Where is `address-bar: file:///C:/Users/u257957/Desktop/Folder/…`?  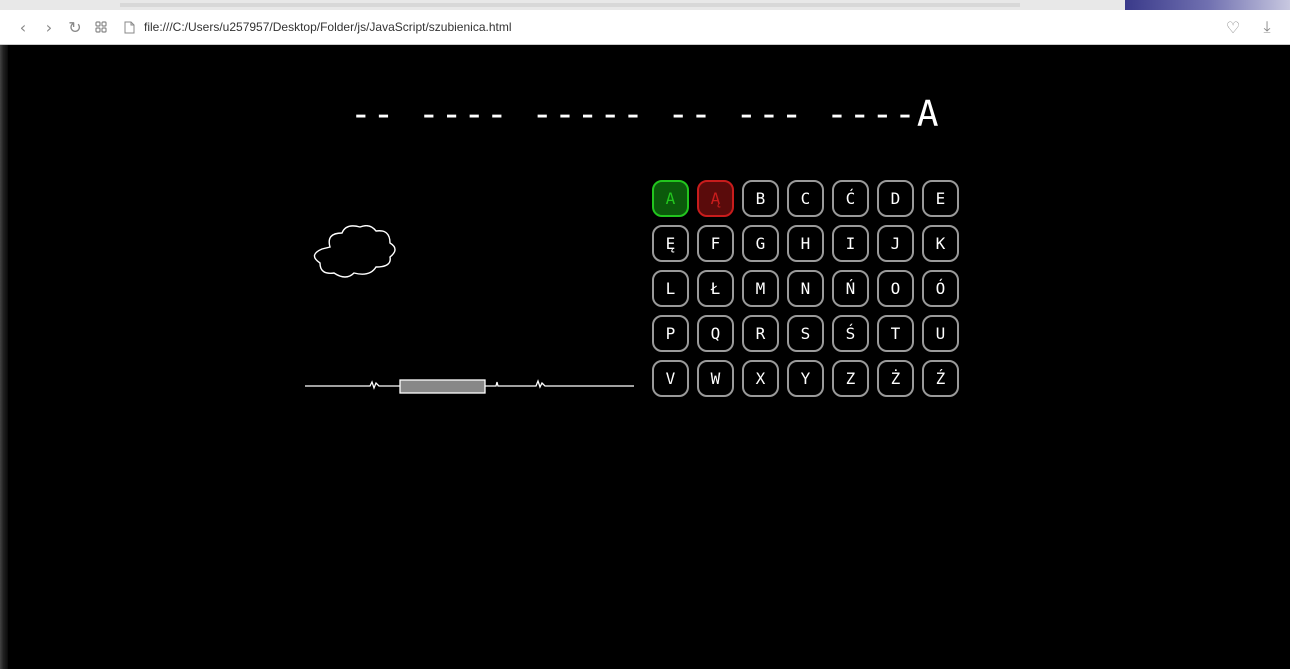
address-bar: file:///C:/Users/u257957/Desktop/Folder/… is located at coordinates (671, 27).